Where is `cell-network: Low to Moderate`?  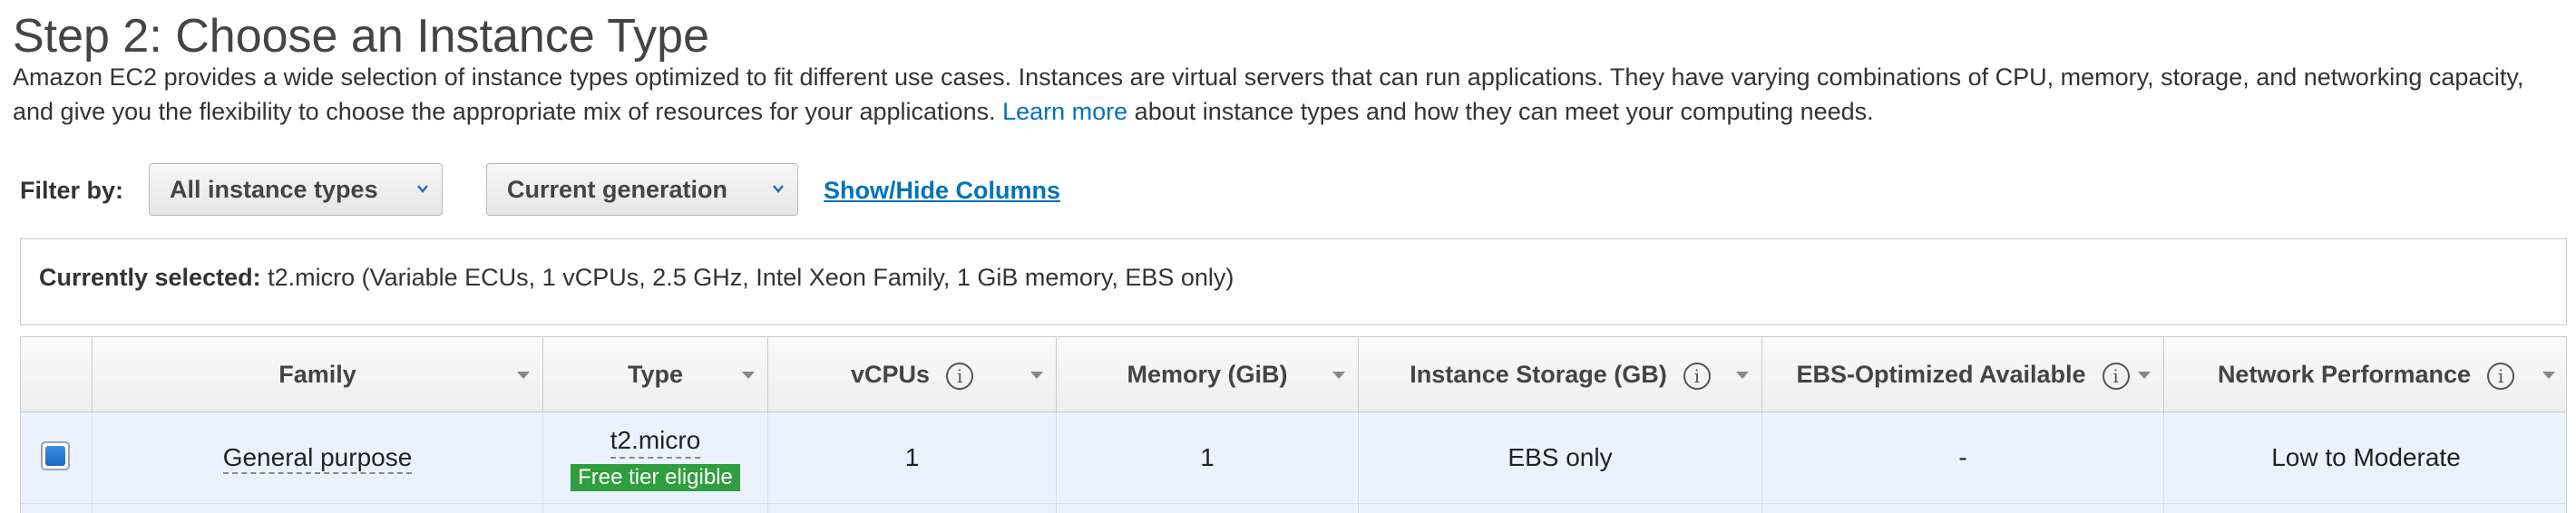
cell-network: Low to Moderate is located at coordinates (2365, 458).